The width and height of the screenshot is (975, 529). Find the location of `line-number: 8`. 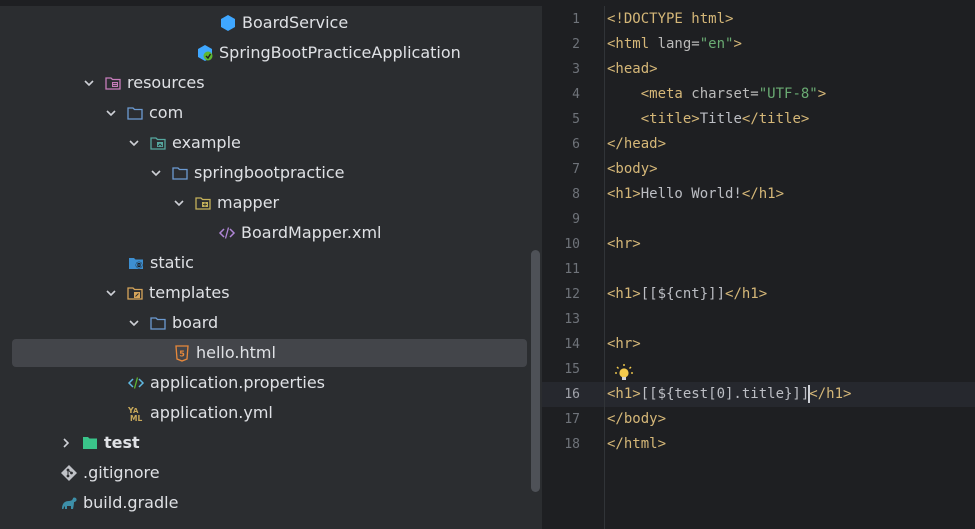

line-number: 8 is located at coordinates (576, 194).